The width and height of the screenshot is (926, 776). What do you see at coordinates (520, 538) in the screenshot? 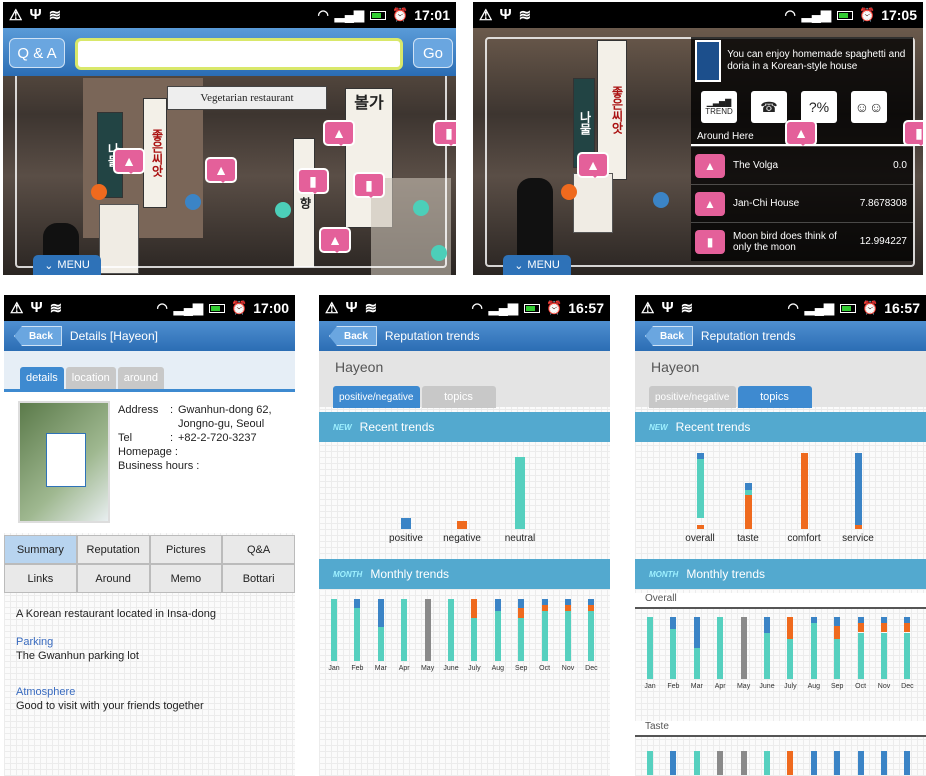
I see `bar-label: neutral` at bounding box center [520, 538].